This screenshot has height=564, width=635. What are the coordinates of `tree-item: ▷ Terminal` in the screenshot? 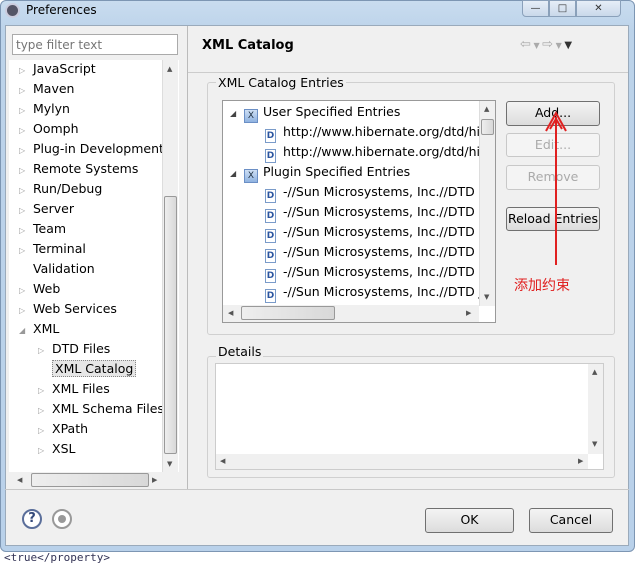 It's located at (52, 248).